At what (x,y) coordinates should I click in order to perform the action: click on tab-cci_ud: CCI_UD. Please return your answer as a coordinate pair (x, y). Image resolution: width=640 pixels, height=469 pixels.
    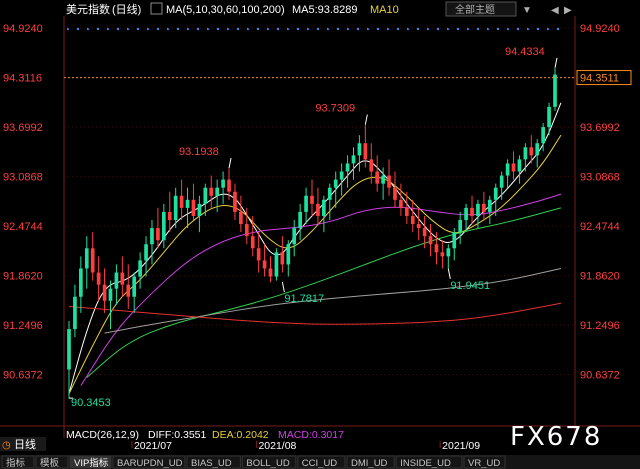
    Looking at the image, I should click on (321, 462).